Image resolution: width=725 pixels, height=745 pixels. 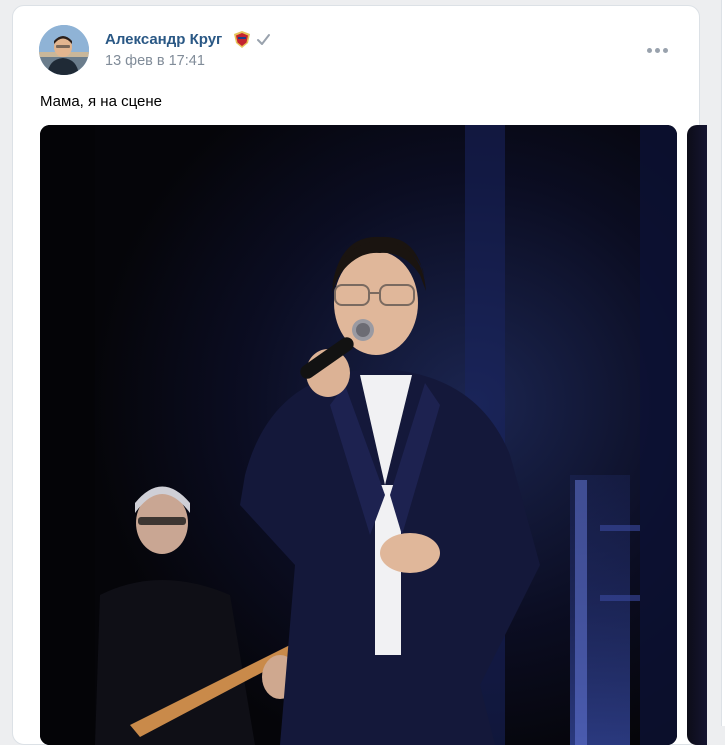 What do you see at coordinates (101, 101) in the screenshot?
I see `post-text: Мама, я на сцене` at bounding box center [101, 101].